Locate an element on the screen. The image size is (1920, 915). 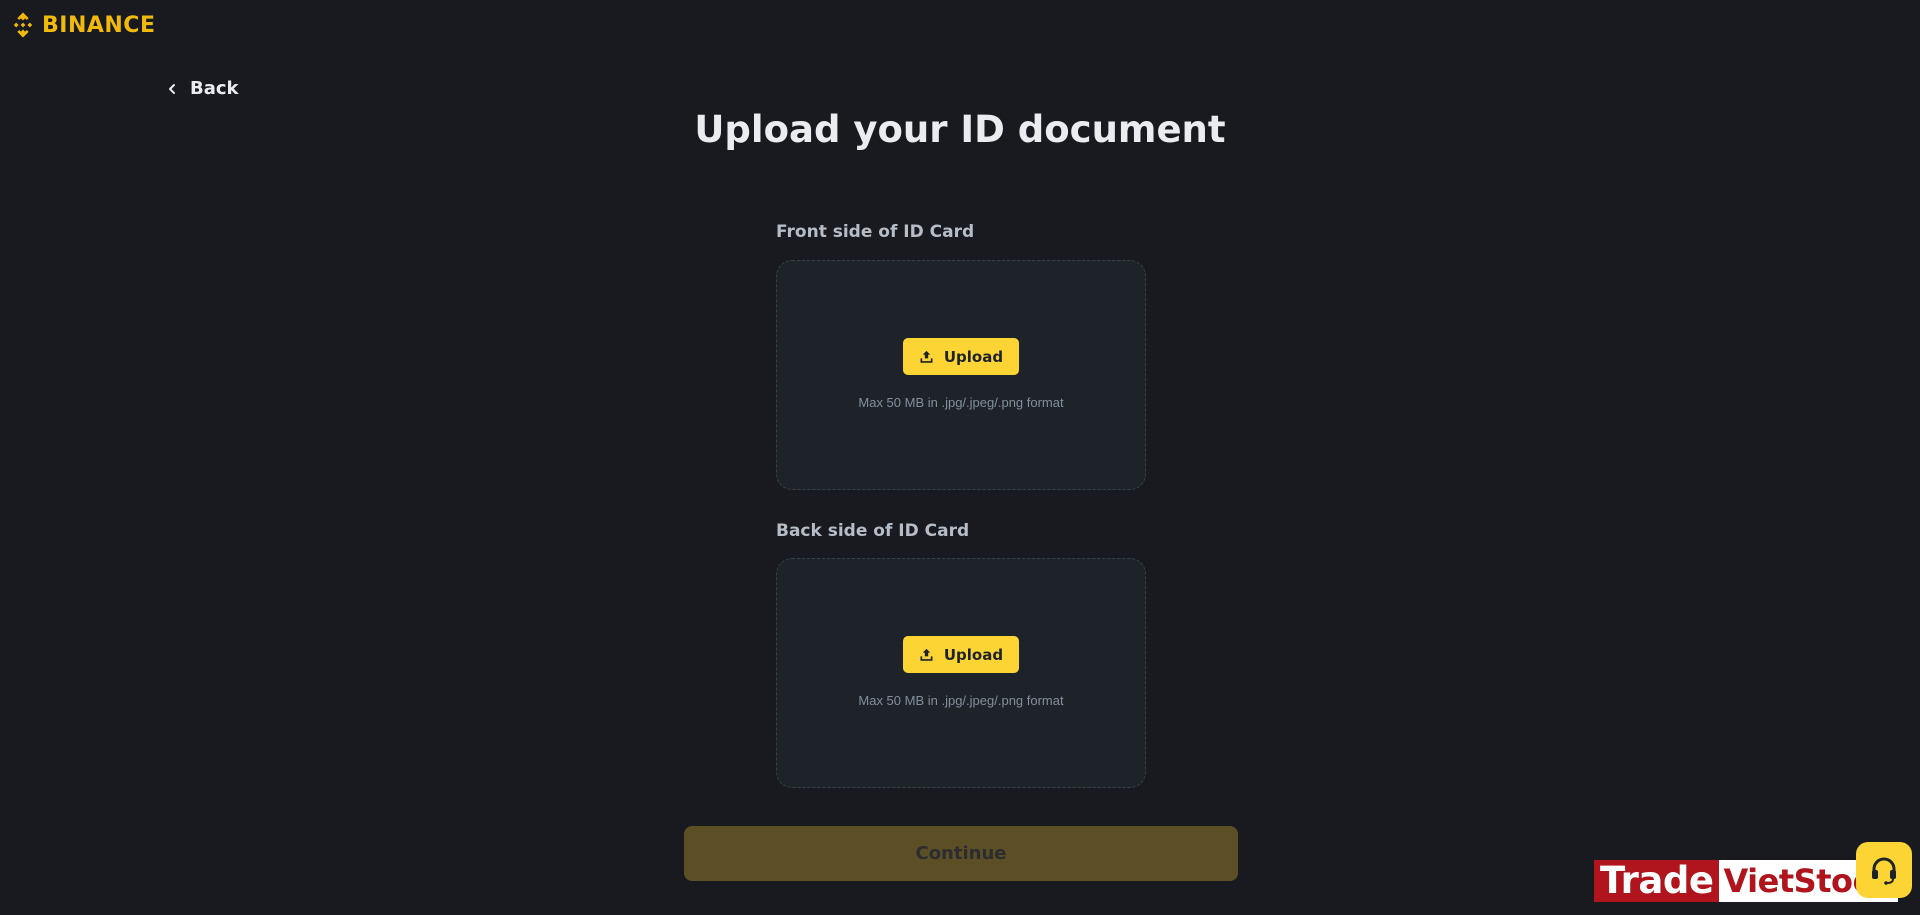
back-upload-button: Upload is located at coordinates (961, 654).